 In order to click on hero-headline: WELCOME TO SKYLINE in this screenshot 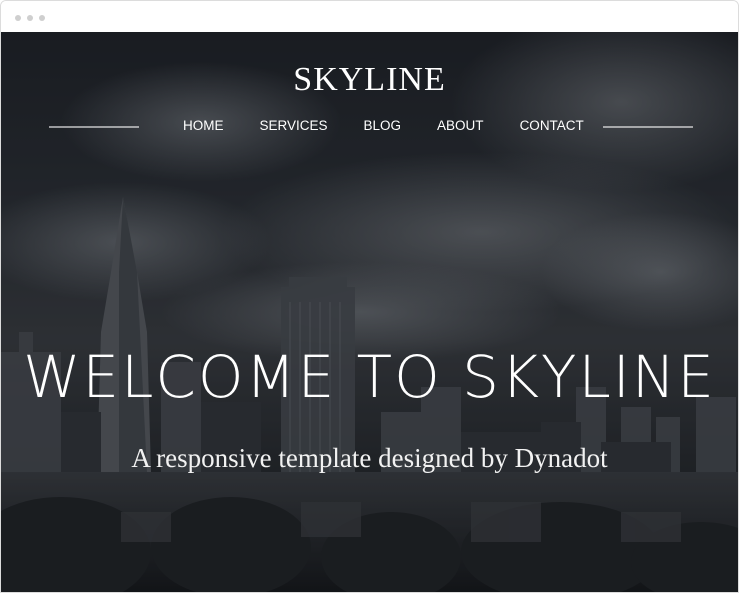, I will do `click(369, 377)`.